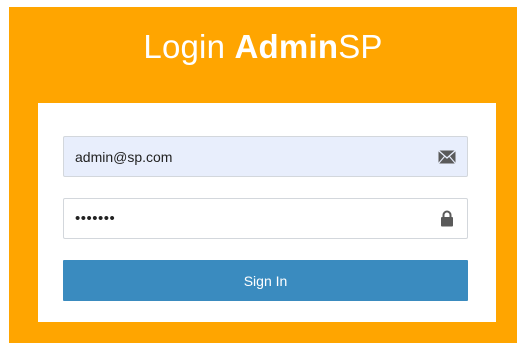 This screenshot has width=521, height=345. Describe the element at coordinates (447, 219) in the screenshot. I see `lock-icon` at that location.